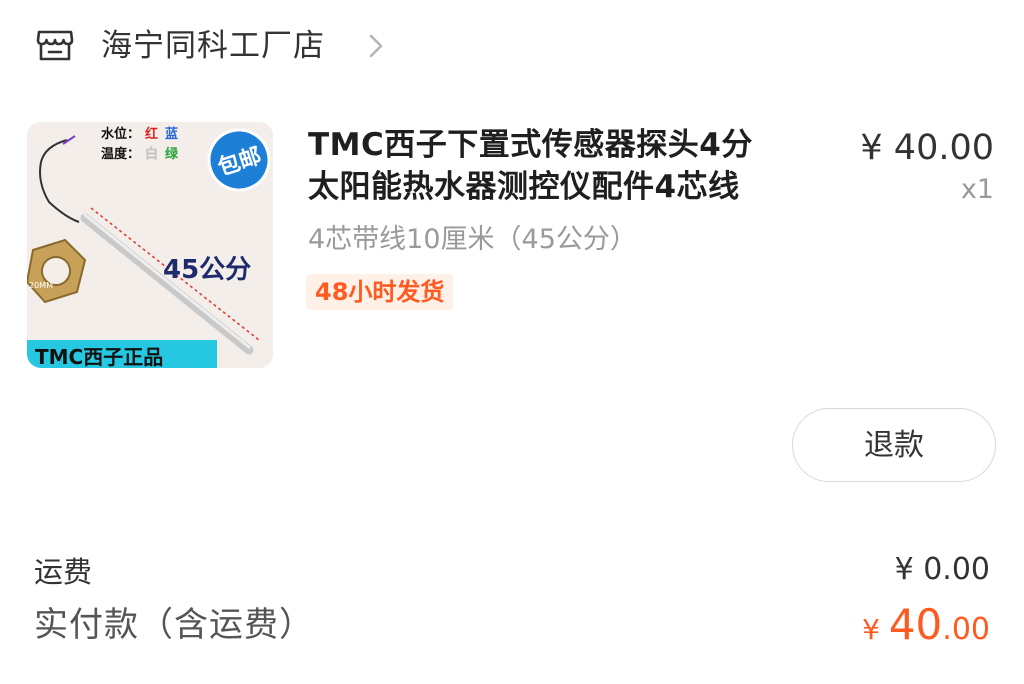 The image size is (1024, 684). Describe the element at coordinates (207, 270) in the screenshot. I see `image-length-label: 45公分` at that location.